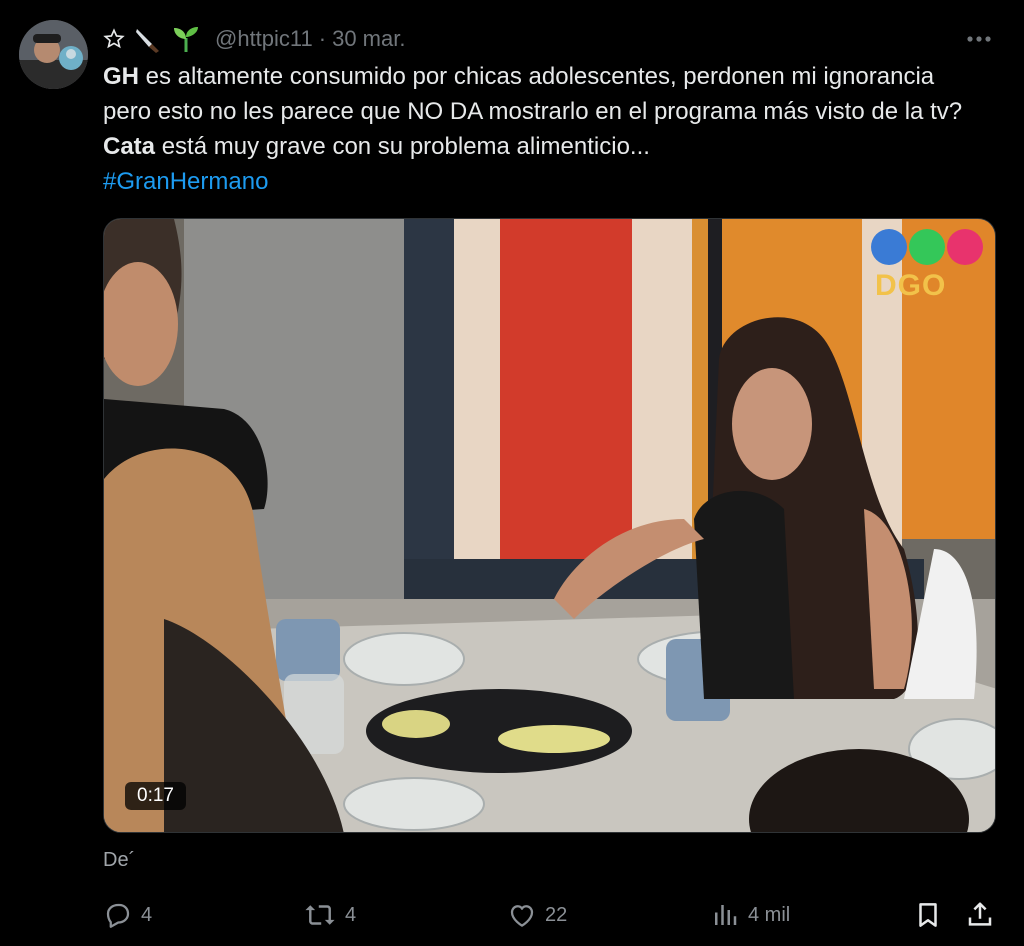 The image size is (1024, 946). What do you see at coordinates (320, 915) in the screenshot?
I see `retweet-icon` at bounding box center [320, 915].